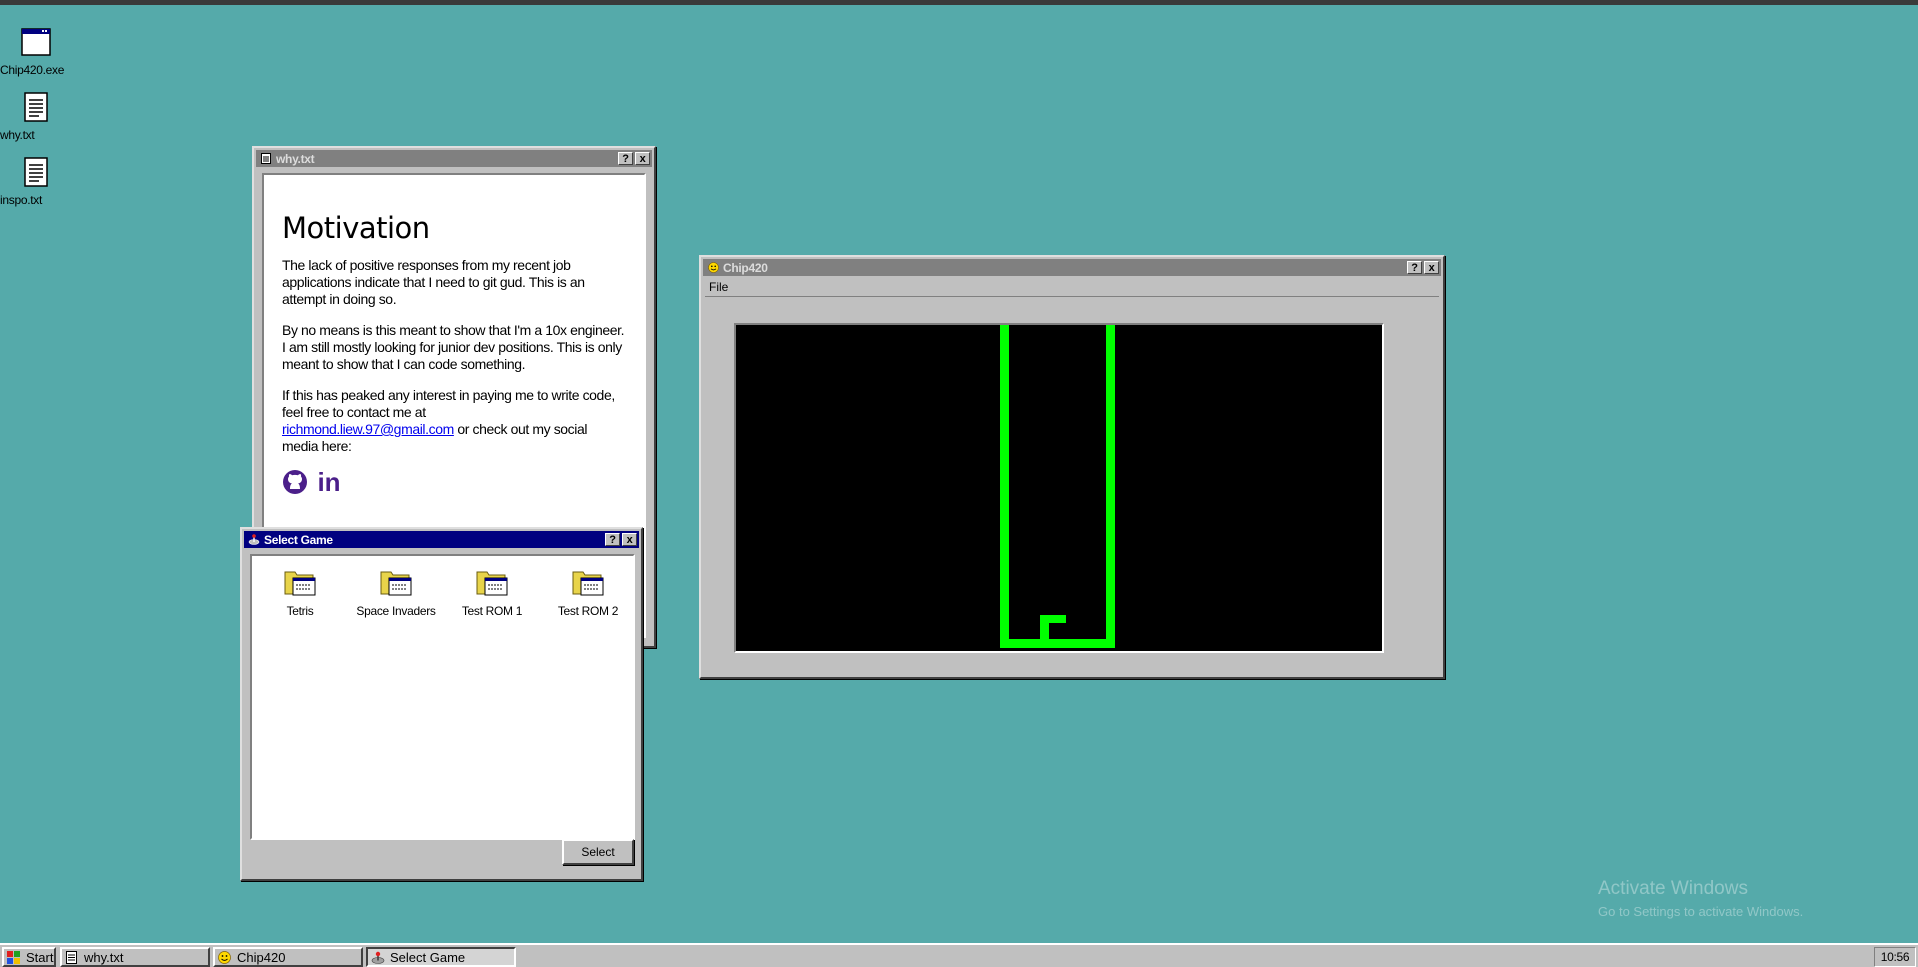  What do you see at coordinates (295, 482) in the screenshot?
I see `github-icon` at bounding box center [295, 482].